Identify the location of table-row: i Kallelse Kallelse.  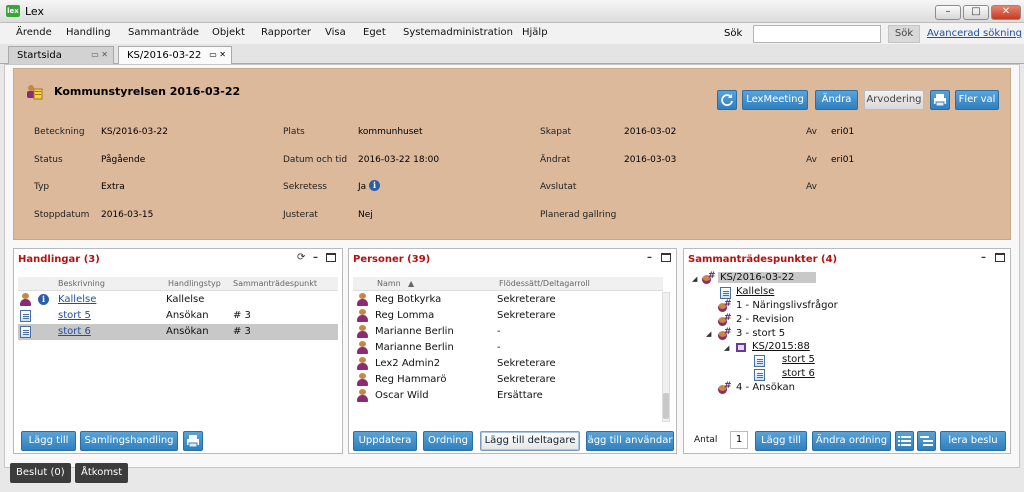
(178, 300).